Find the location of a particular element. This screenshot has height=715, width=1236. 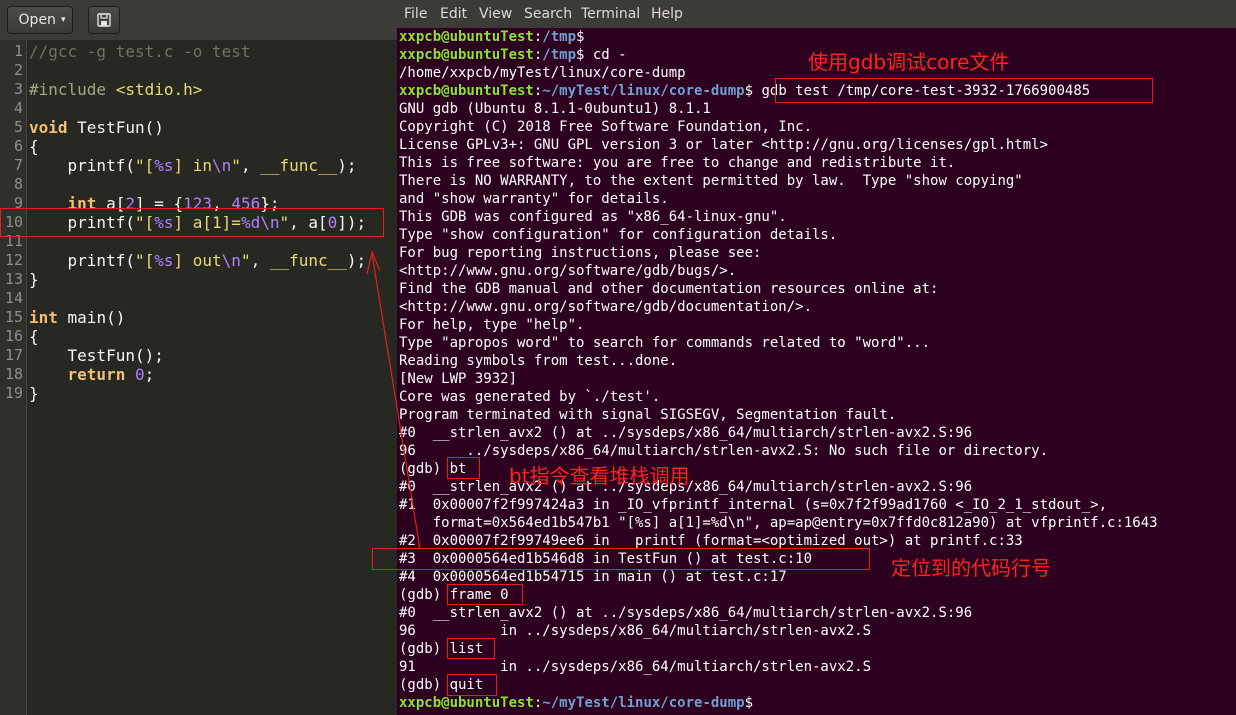

gutter-divider is located at coordinates (26, 377).